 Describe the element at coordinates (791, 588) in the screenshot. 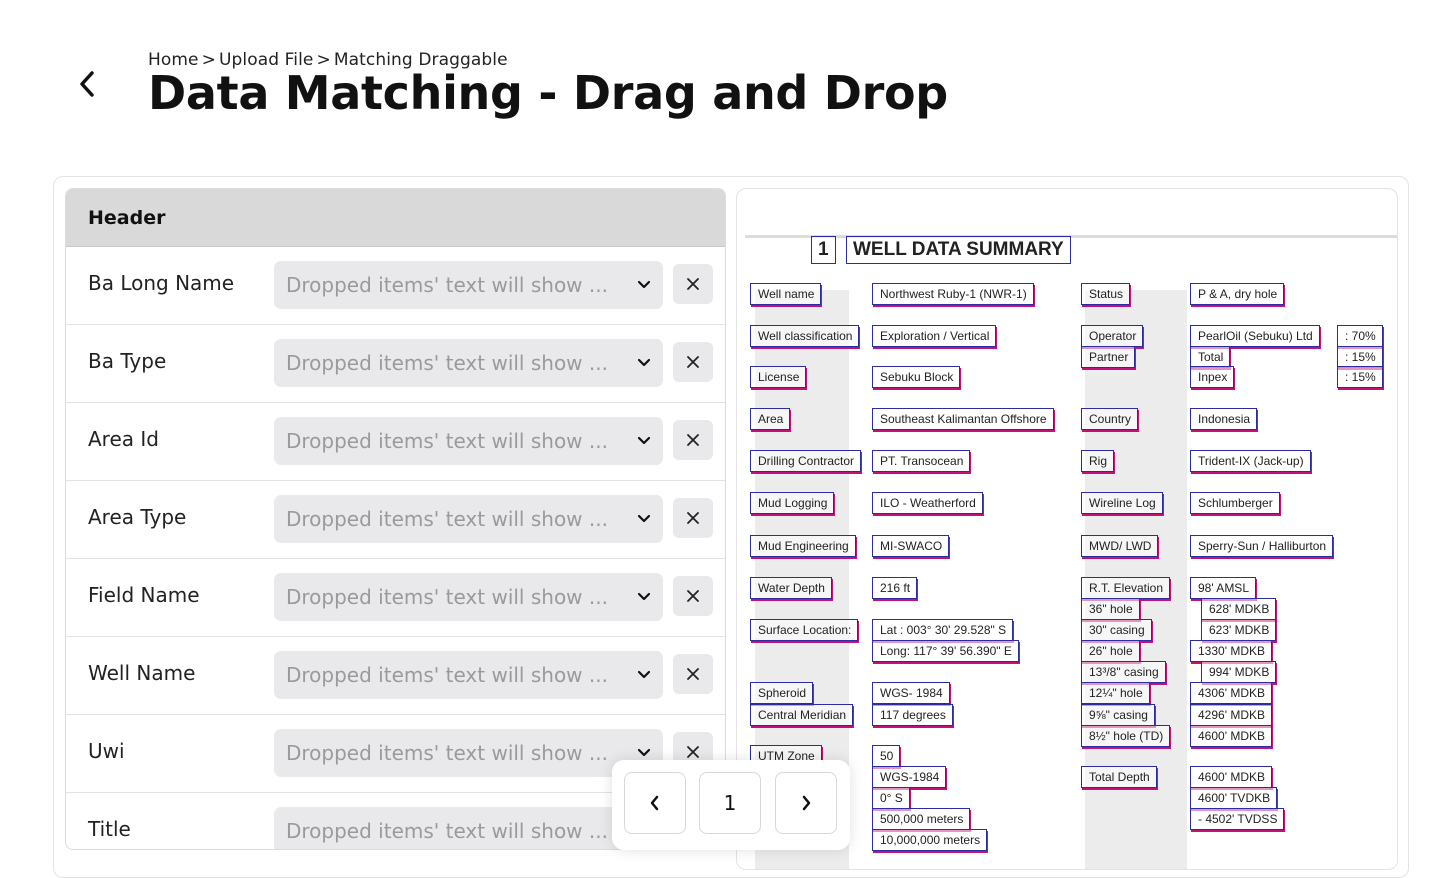

I see `doc-label-box: Water Depth` at that location.